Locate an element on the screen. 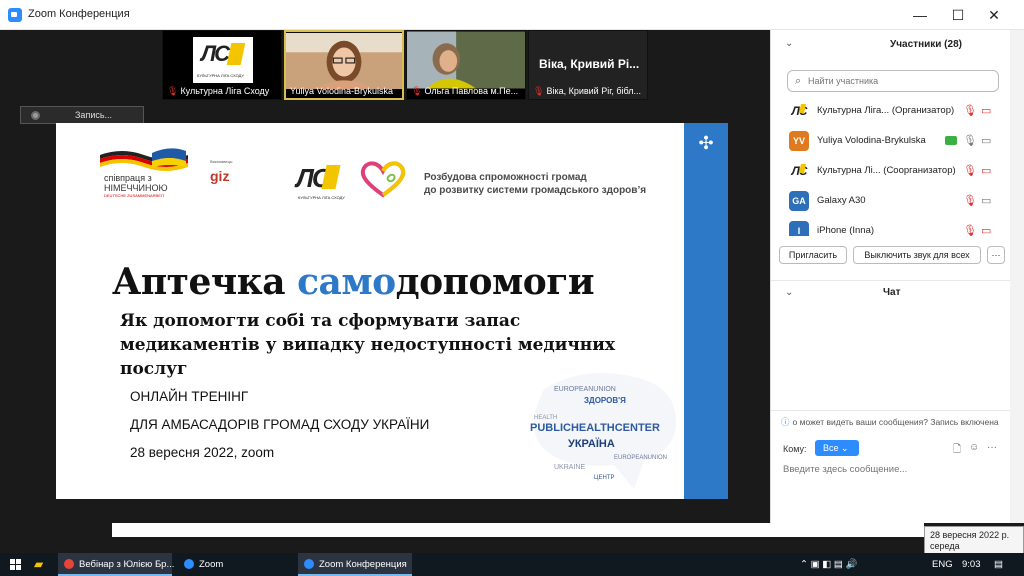 The height and width of the screenshot is (576, 1024). tray-icons: ⌃ ▣ ◧ ▤ 🔊 is located at coordinates (828, 564).